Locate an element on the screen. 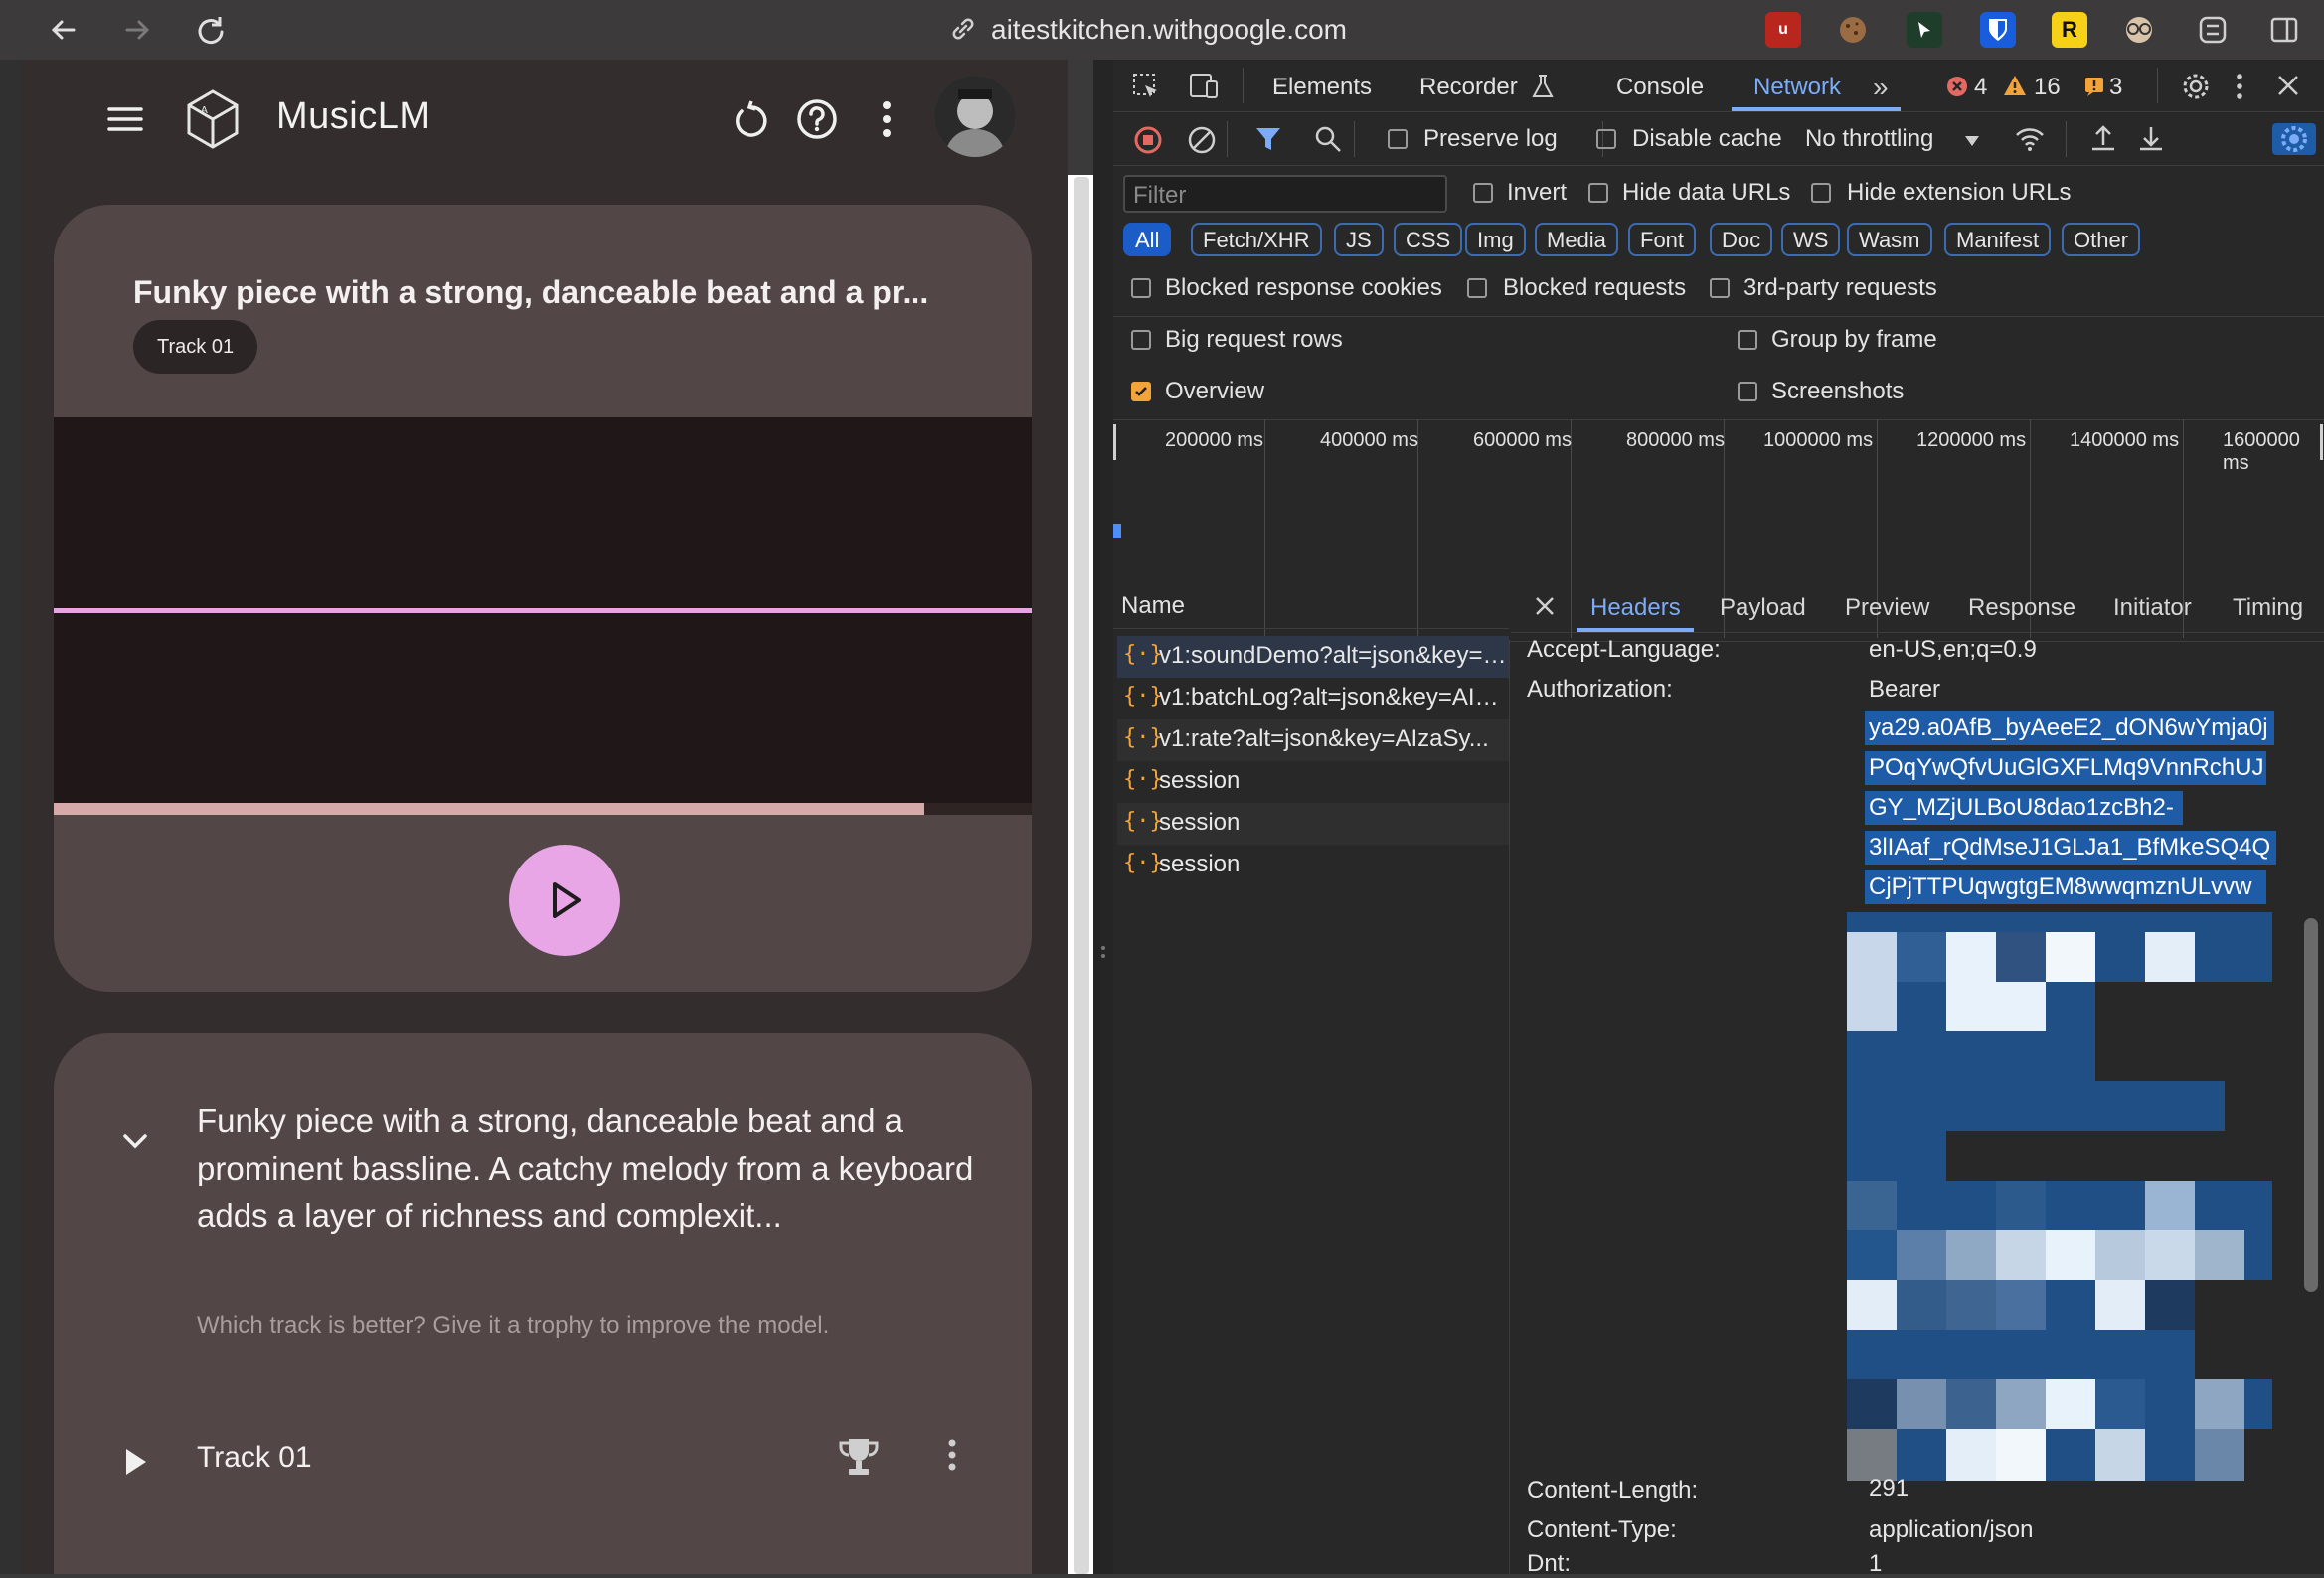 The image size is (2324, 1578). warning-icon is located at coordinates (2015, 85).